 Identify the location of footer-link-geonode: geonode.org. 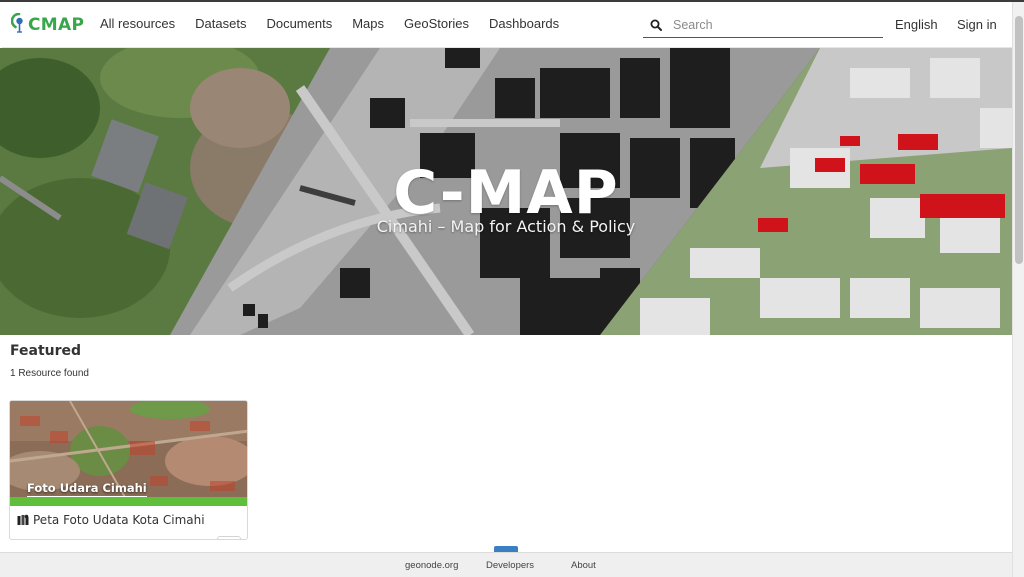
(431, 565).